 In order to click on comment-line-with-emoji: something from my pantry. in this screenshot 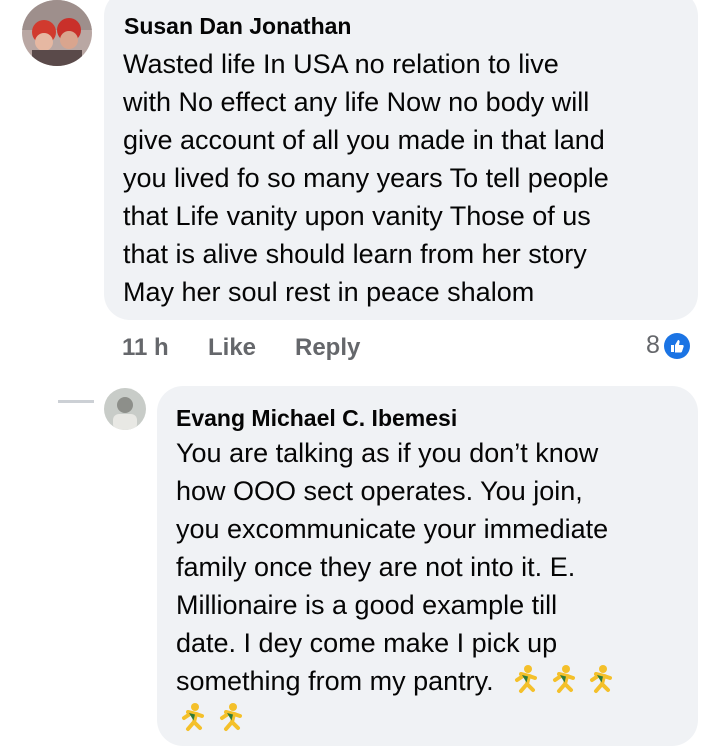, I will do `click(395, 681)`.